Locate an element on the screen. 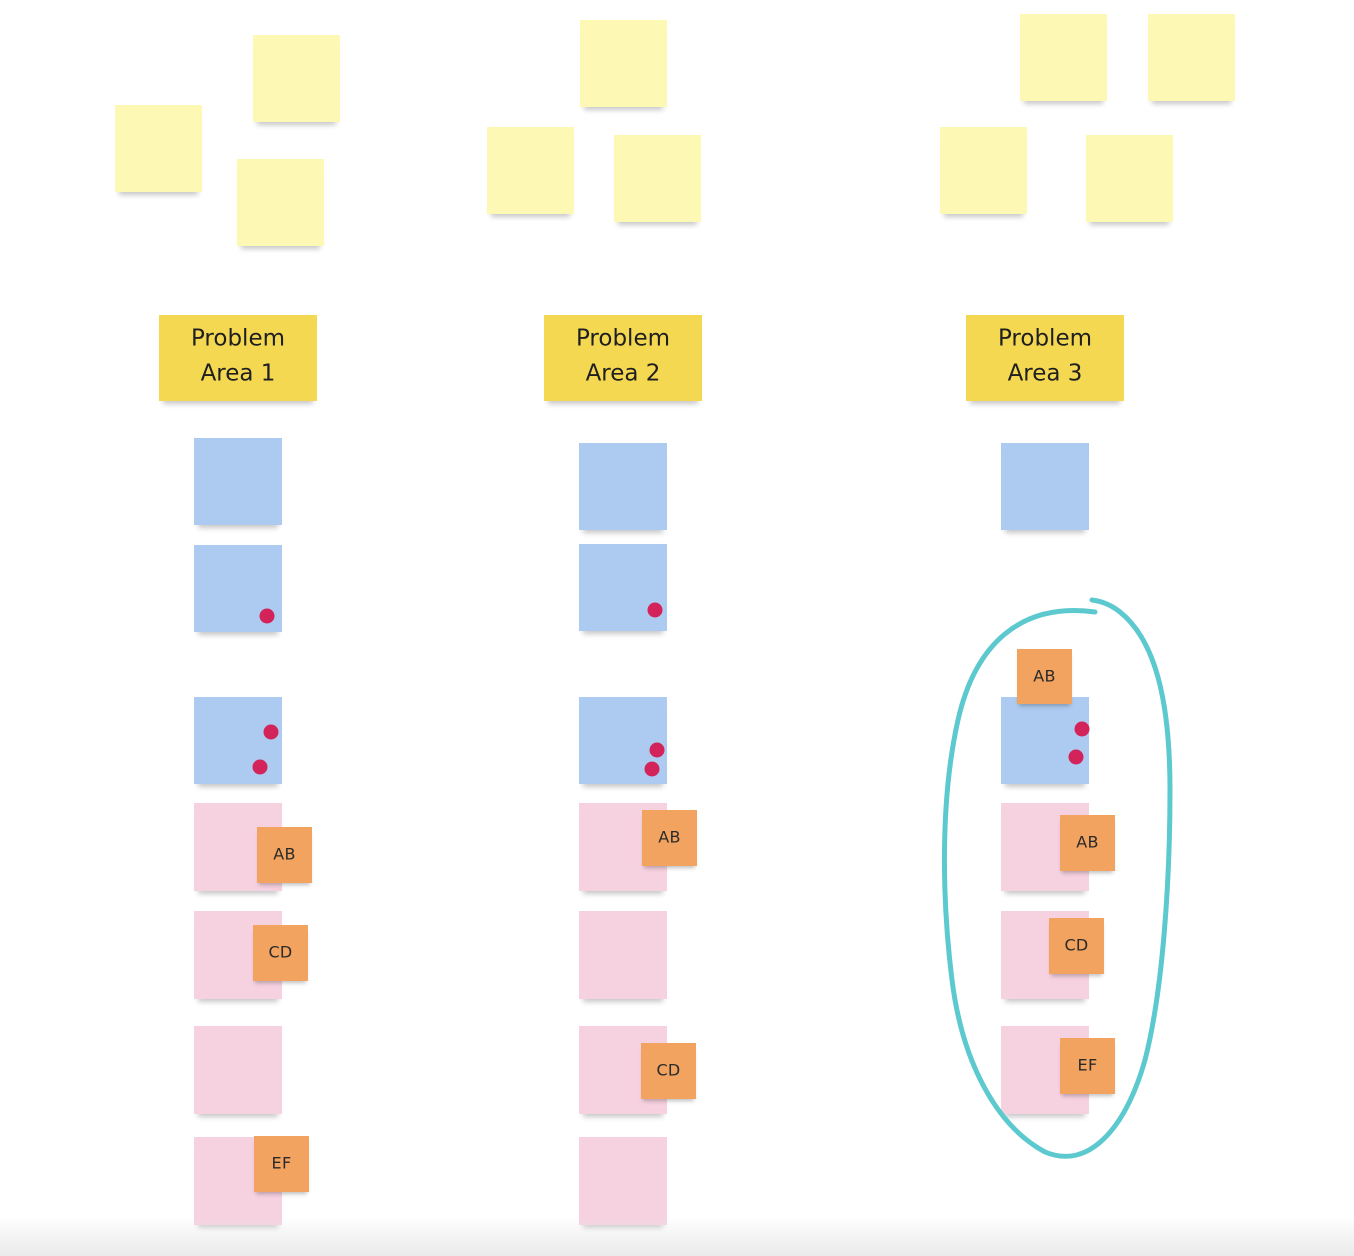 Image resolution: width=1354 pixels, height=1256 pixels. problem-area-3-label: Problem Area 3 is located at coordinates (1045, 356).